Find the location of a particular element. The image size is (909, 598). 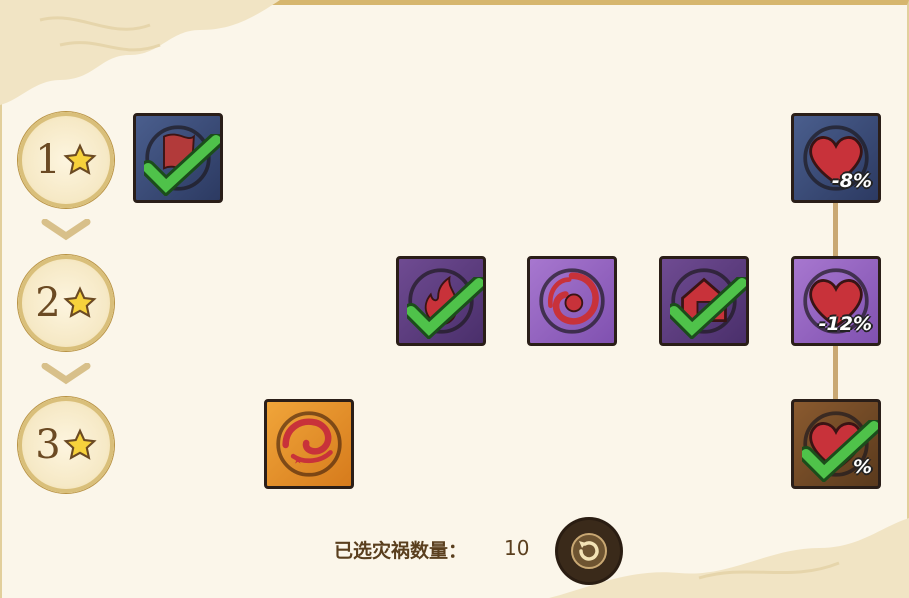

calamity-tile-flag is located at coordinates (178, 158).